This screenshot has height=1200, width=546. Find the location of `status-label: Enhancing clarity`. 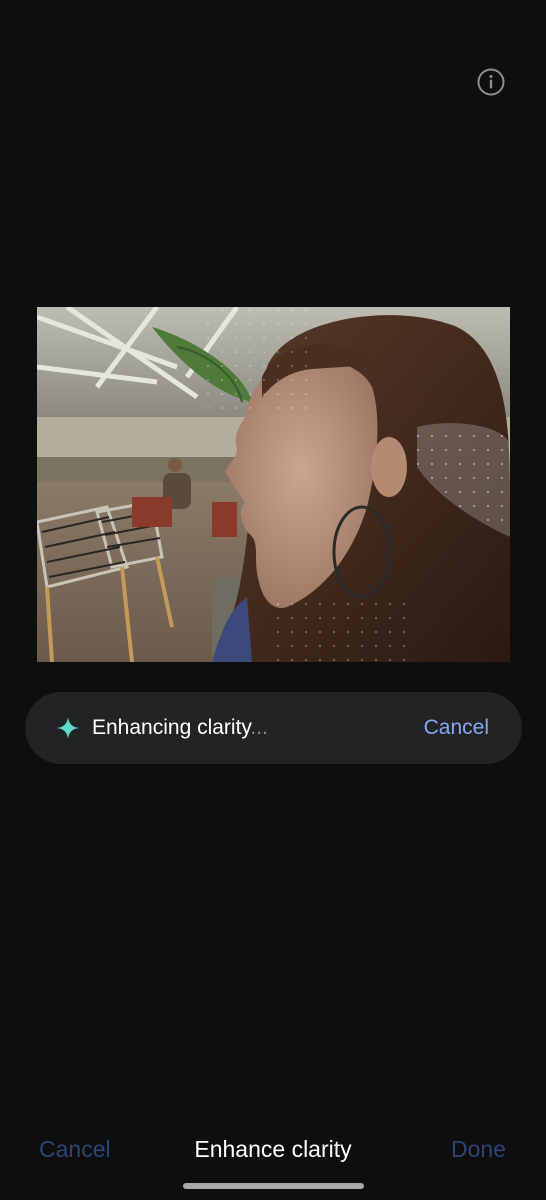

status-label: Enhancing clarity is located at coordinates (171, 727).